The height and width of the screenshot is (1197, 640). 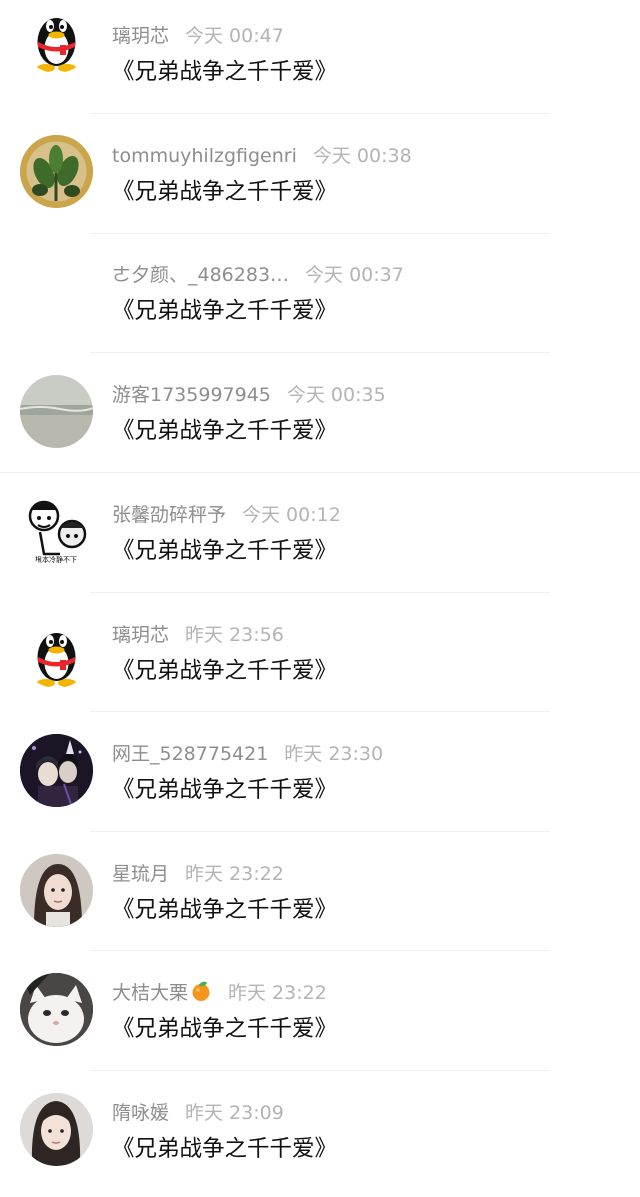 I want to click on list-item: 星琉月 昨天 23:22 《兄弟战争之千千爱》, so click(x=320, y=898).